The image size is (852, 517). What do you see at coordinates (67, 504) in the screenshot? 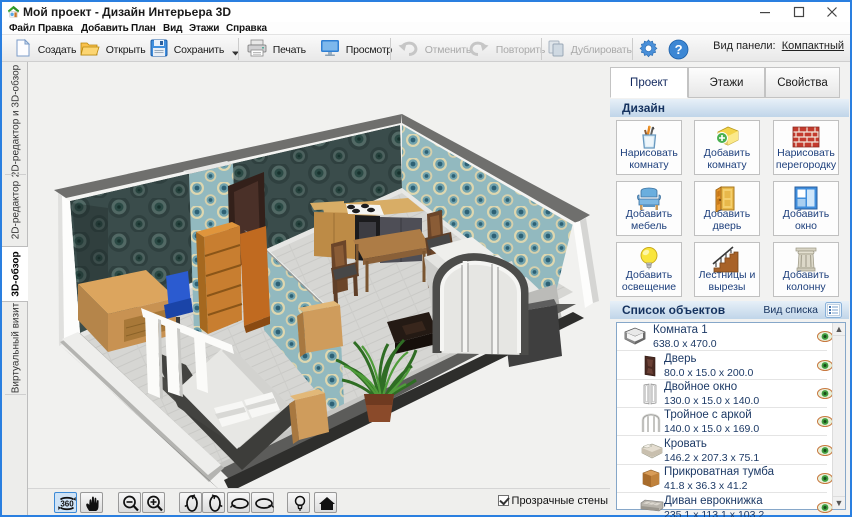
I see `svg-text: 360` at bounding box center [67, 504].